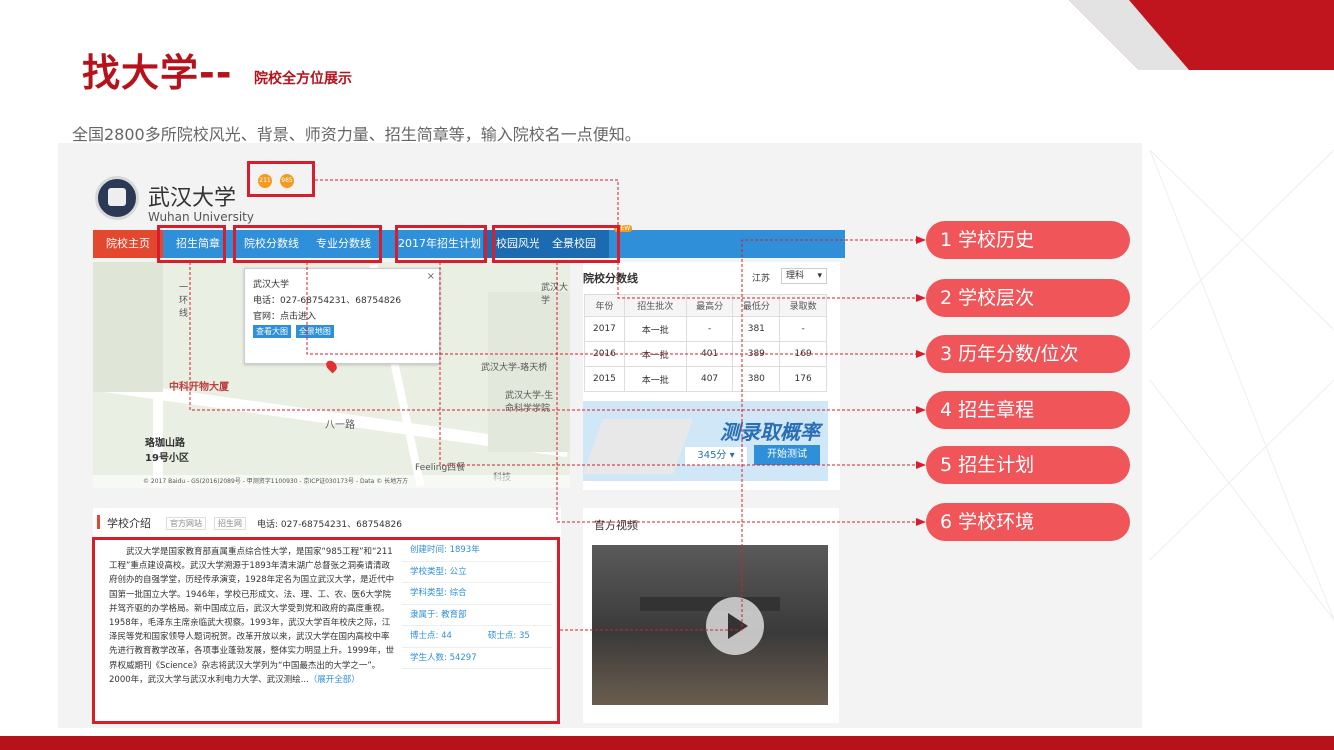  Describe the element at coordinates (186, 523) in the screenshot. I see `official-site-link: 官方网站` at that location.